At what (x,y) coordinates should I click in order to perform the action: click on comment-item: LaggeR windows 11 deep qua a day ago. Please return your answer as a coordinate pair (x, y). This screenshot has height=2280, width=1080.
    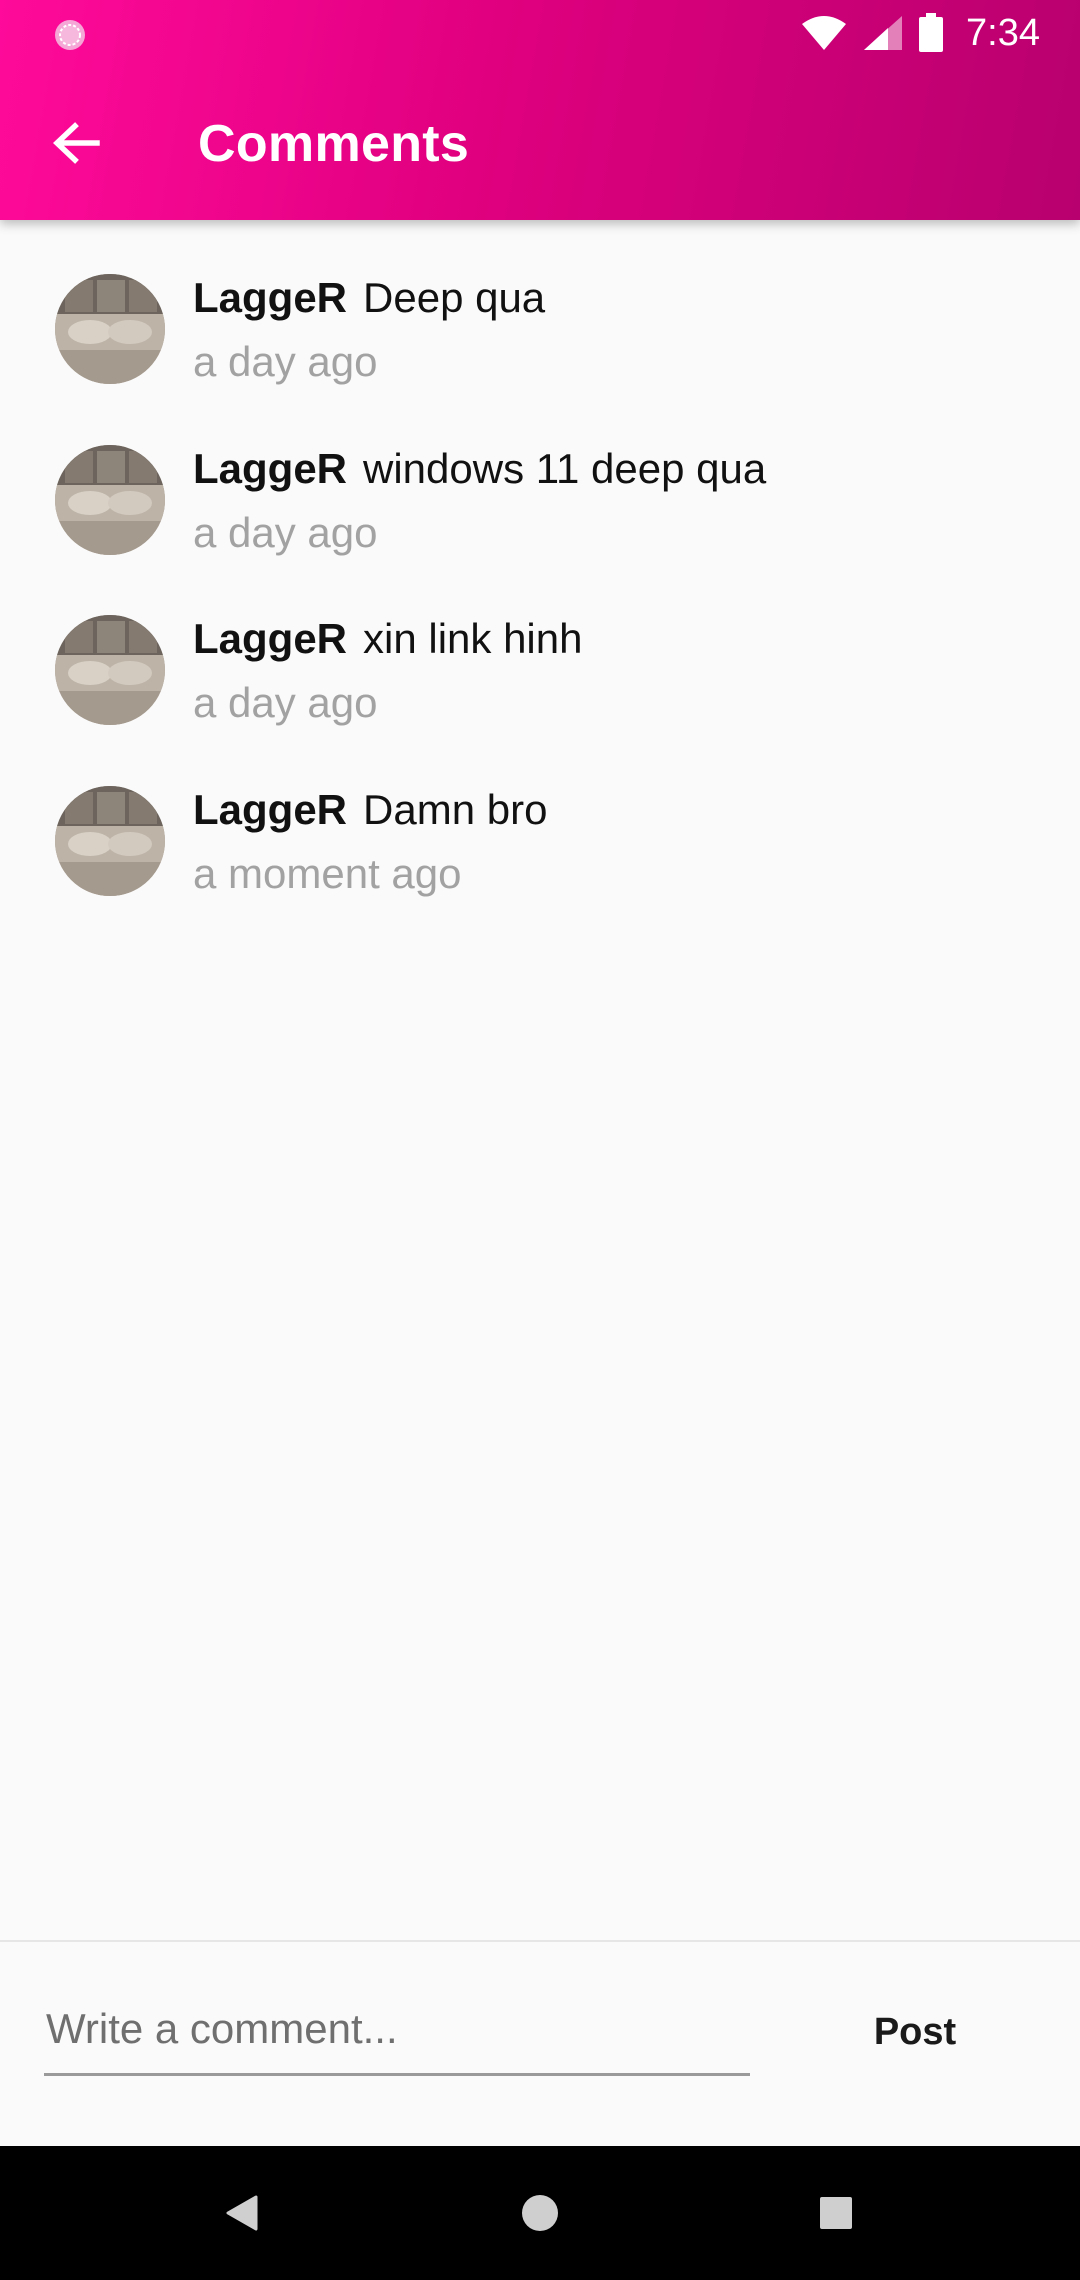
    Looking at the image, I should click on (540, 476).